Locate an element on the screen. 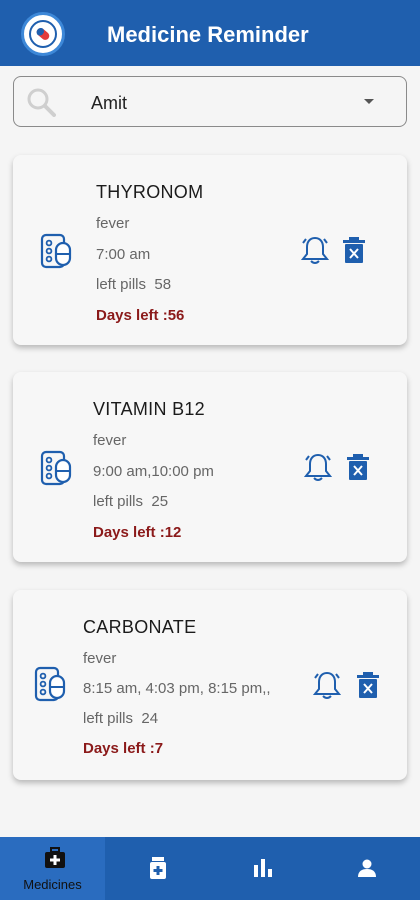  medicine-name: CARBONATE is located at coordinates (140, 627).